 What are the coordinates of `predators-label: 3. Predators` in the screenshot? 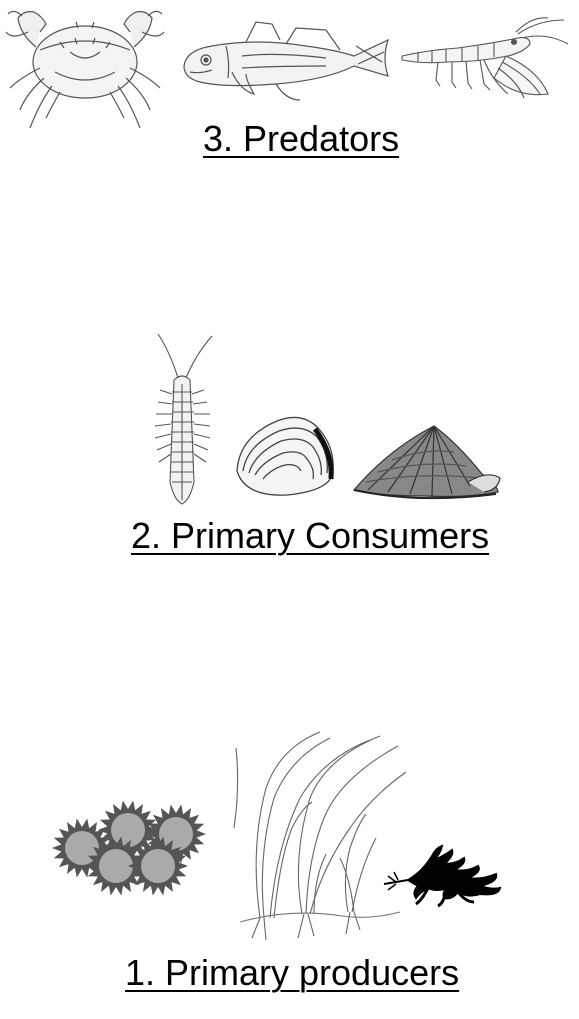 It's located at (301, 138).